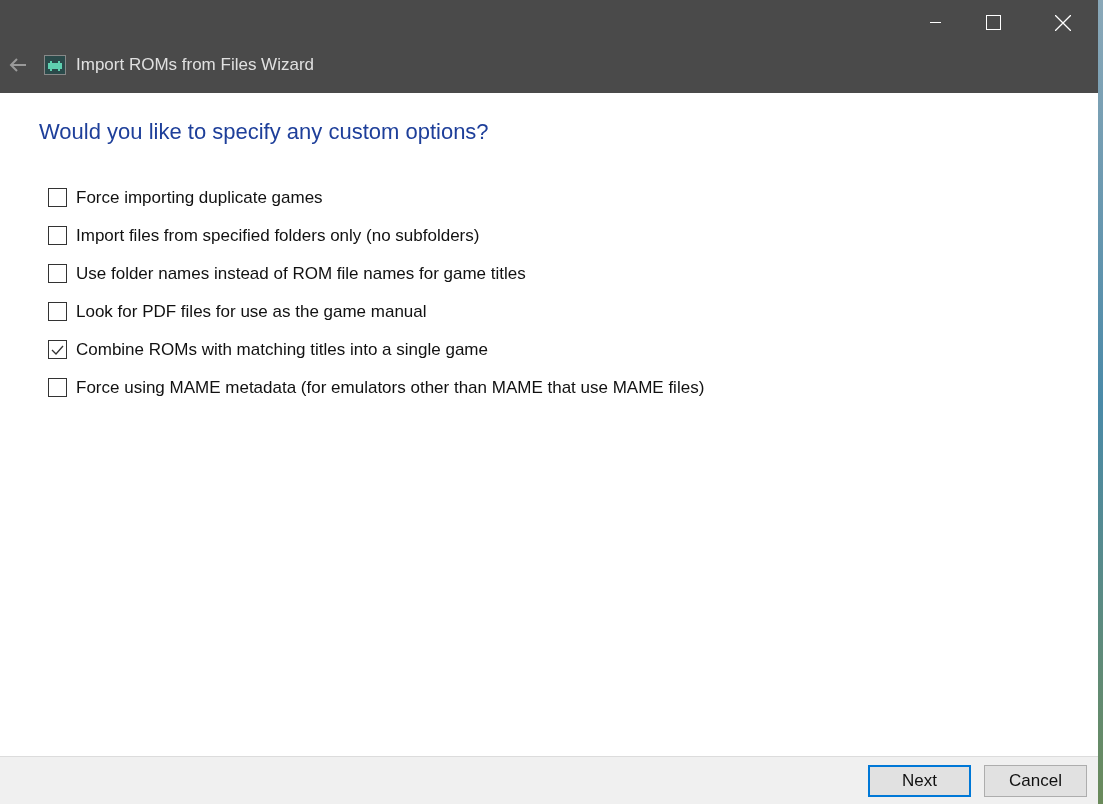  Describe the element at coordinates (251, 311) in the screenshot. I see `option-label: Look for PDF files for use as the game manual` at that location.